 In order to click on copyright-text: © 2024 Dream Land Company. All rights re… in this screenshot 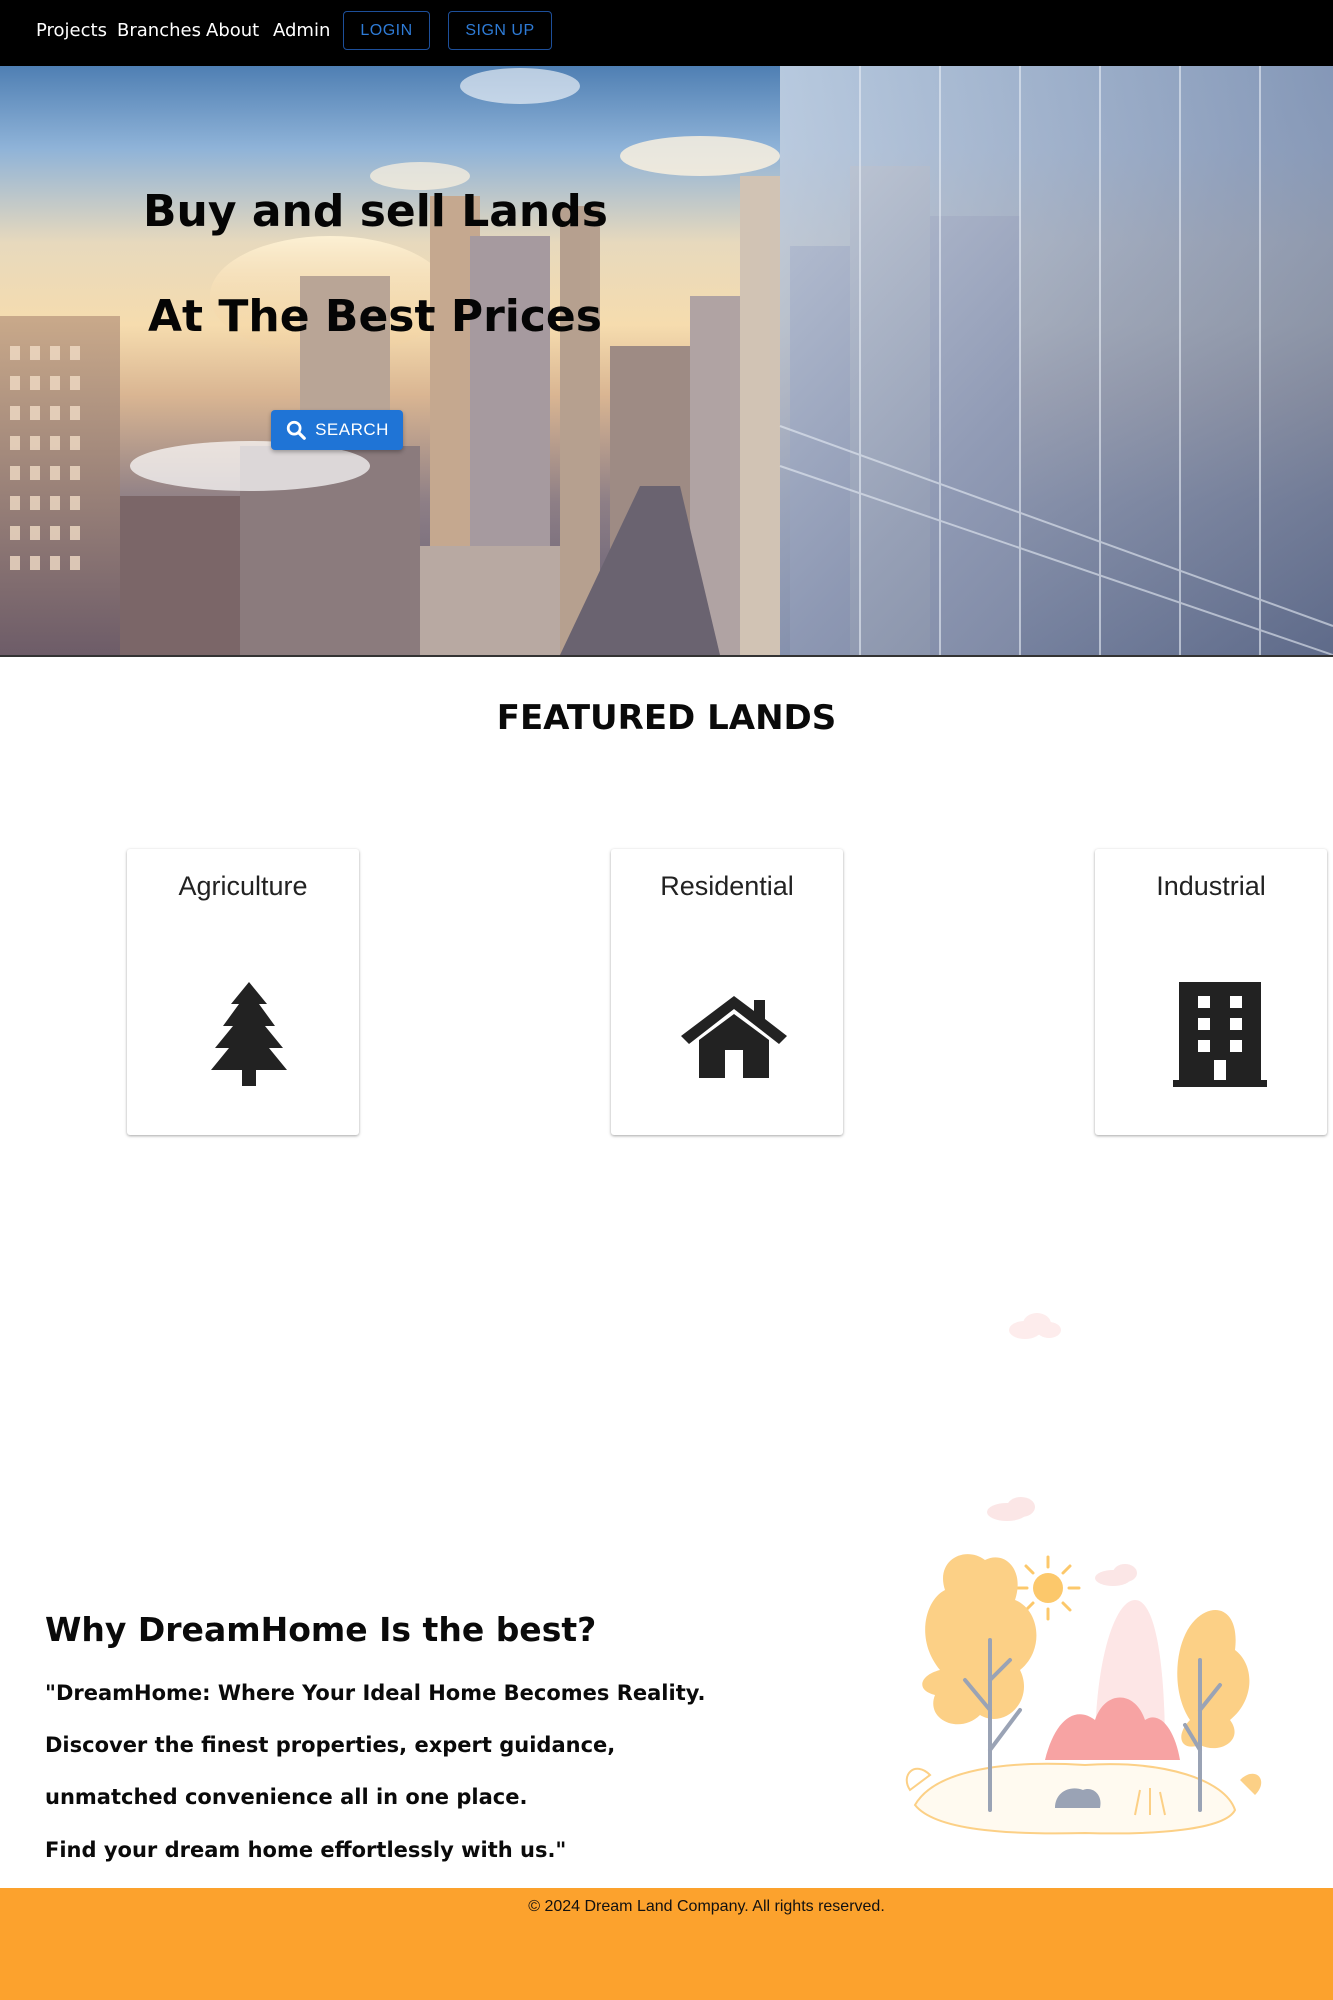, I will do `click(706, 1906)`.